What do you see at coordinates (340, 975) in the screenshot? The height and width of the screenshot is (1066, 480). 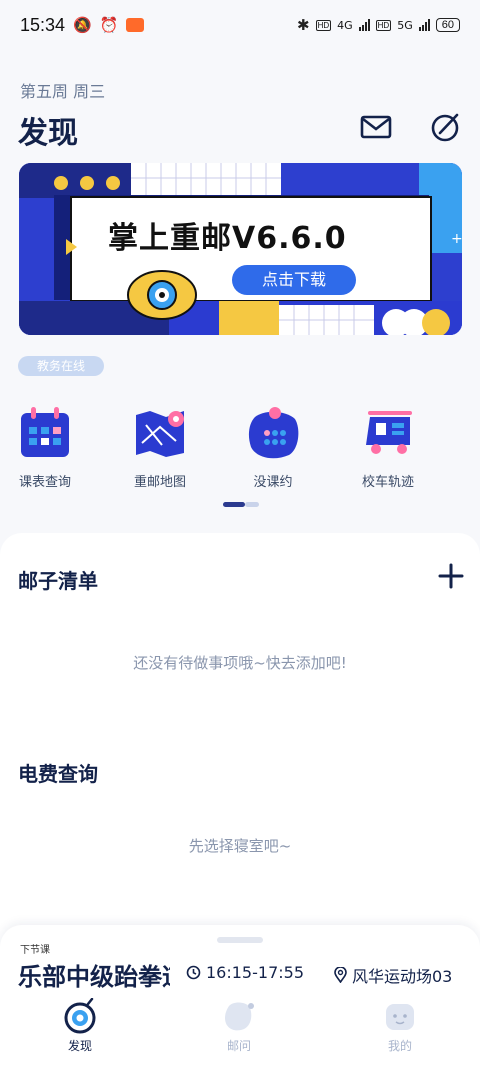 I see `location-pin-icon` at bounding box center [340, 975].